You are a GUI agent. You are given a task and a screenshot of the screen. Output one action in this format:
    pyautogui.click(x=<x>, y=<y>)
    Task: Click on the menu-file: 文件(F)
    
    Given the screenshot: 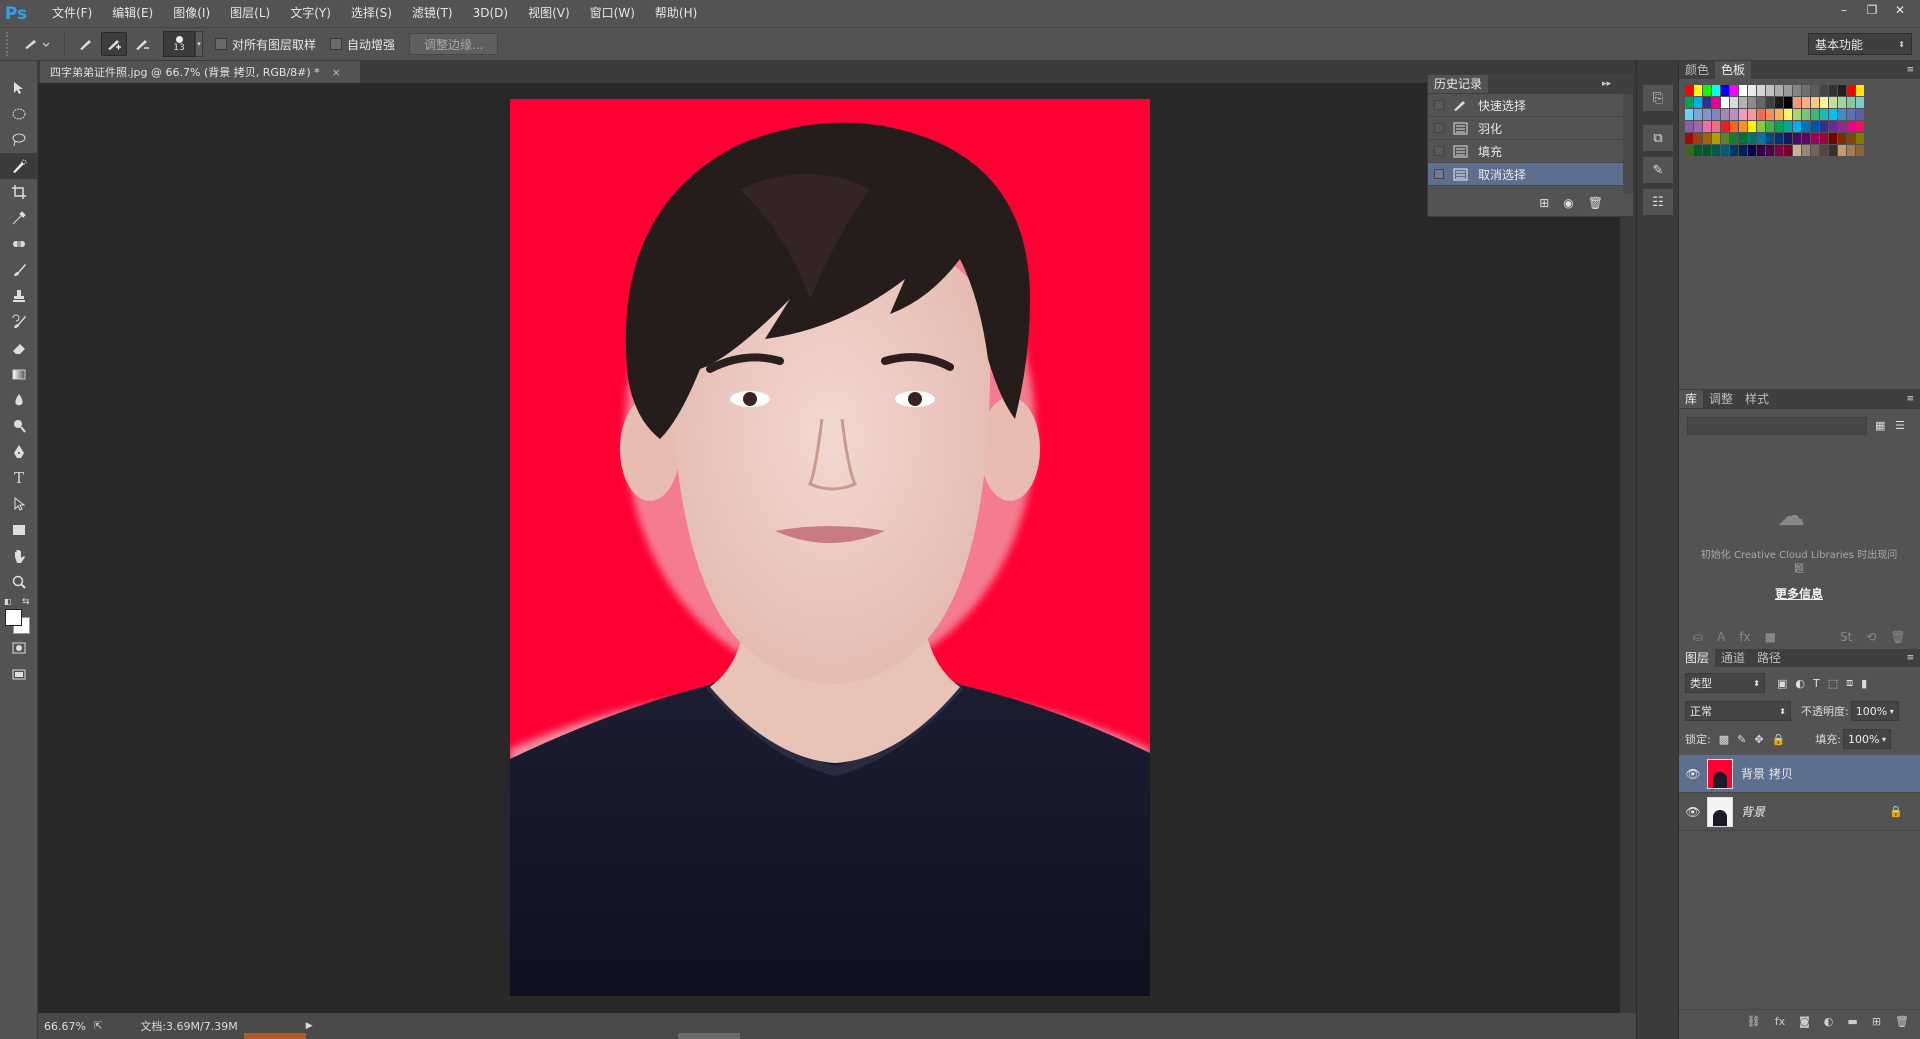 What is the action you would take?
    pyautogui.click(x=72, y=13)
    